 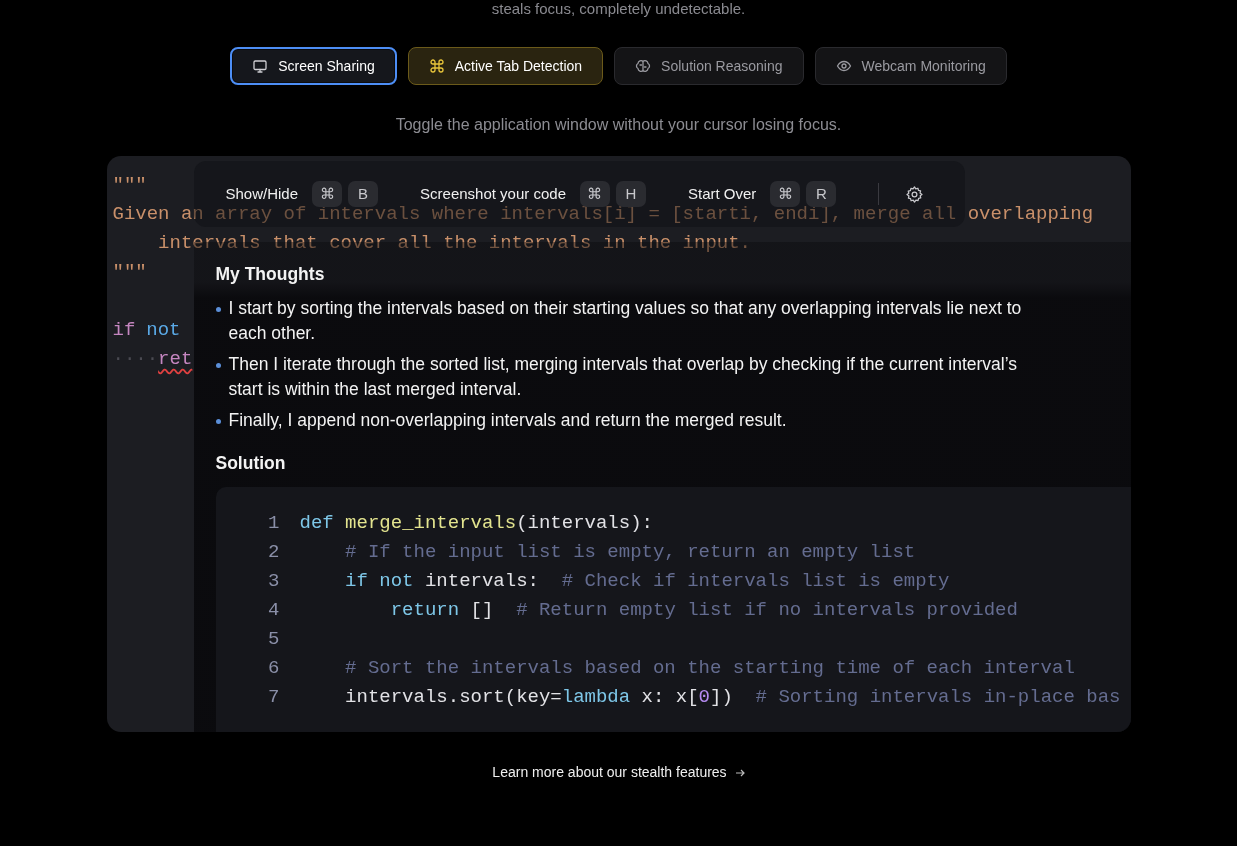 What do you see at coordinates (507, 420) in the screenshot?
I see `thought-text: Finally, I append non-overlapping intervals and return the merged result.` at bounding box center [507, 420].